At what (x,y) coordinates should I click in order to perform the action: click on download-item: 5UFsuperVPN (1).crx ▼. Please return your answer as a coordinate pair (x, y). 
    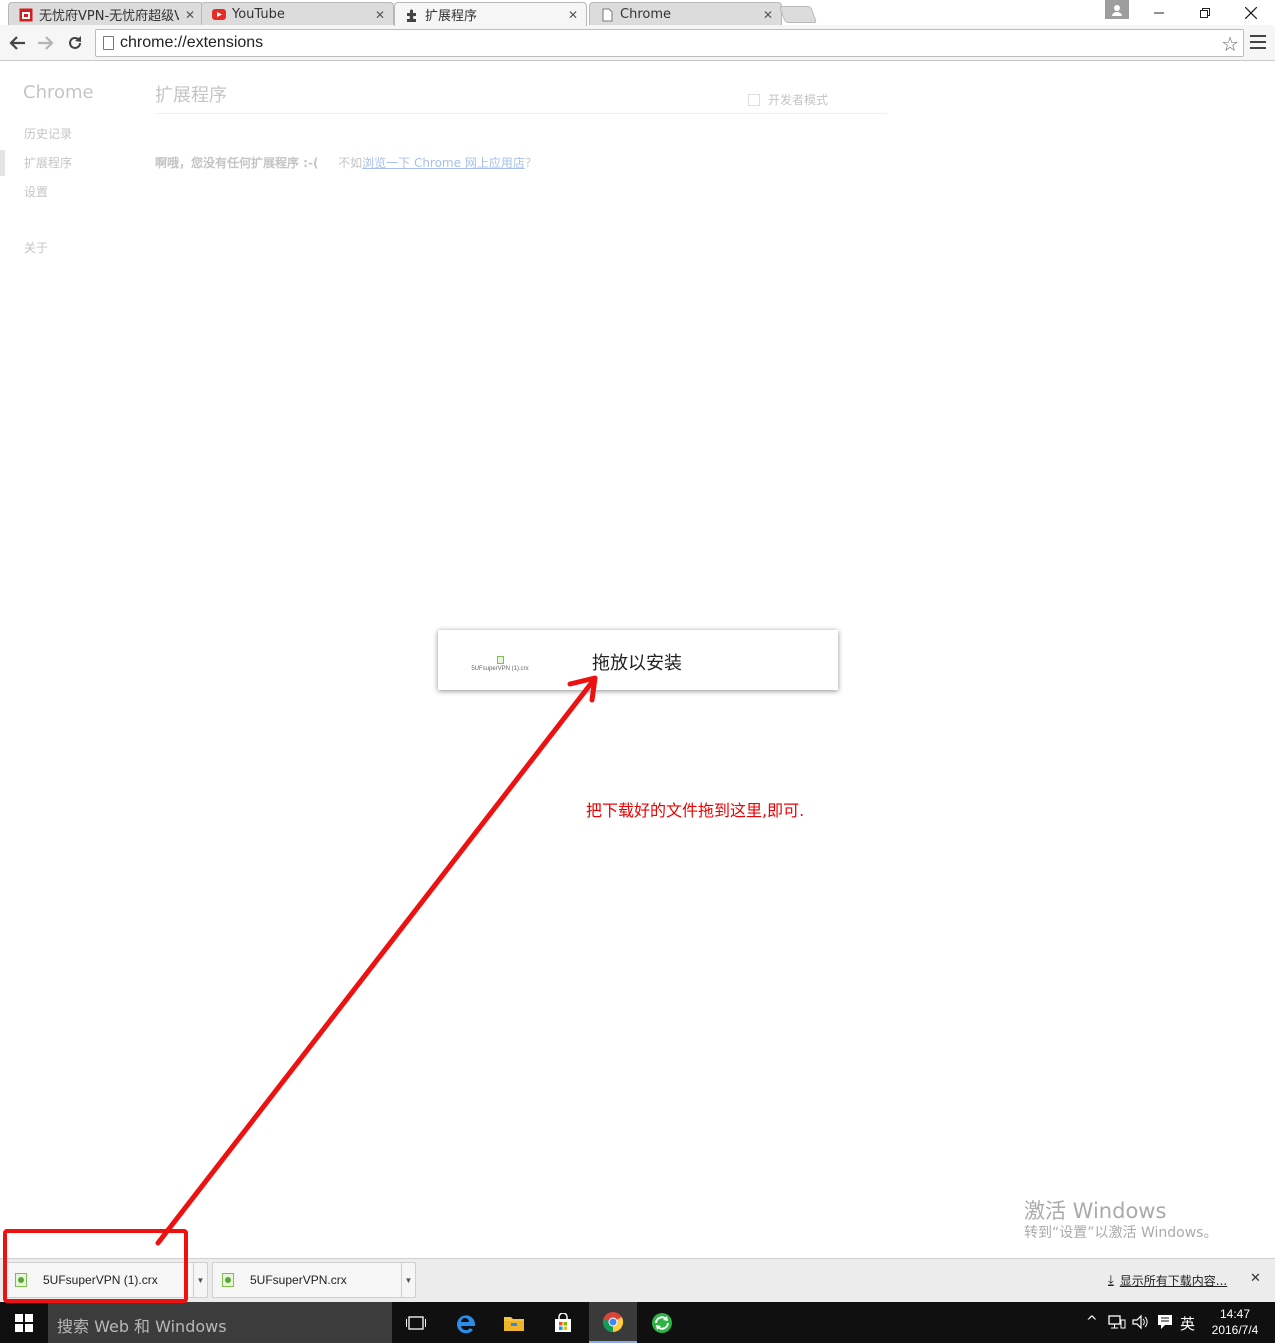
    Looking at the image, I should click on (106, 1280).